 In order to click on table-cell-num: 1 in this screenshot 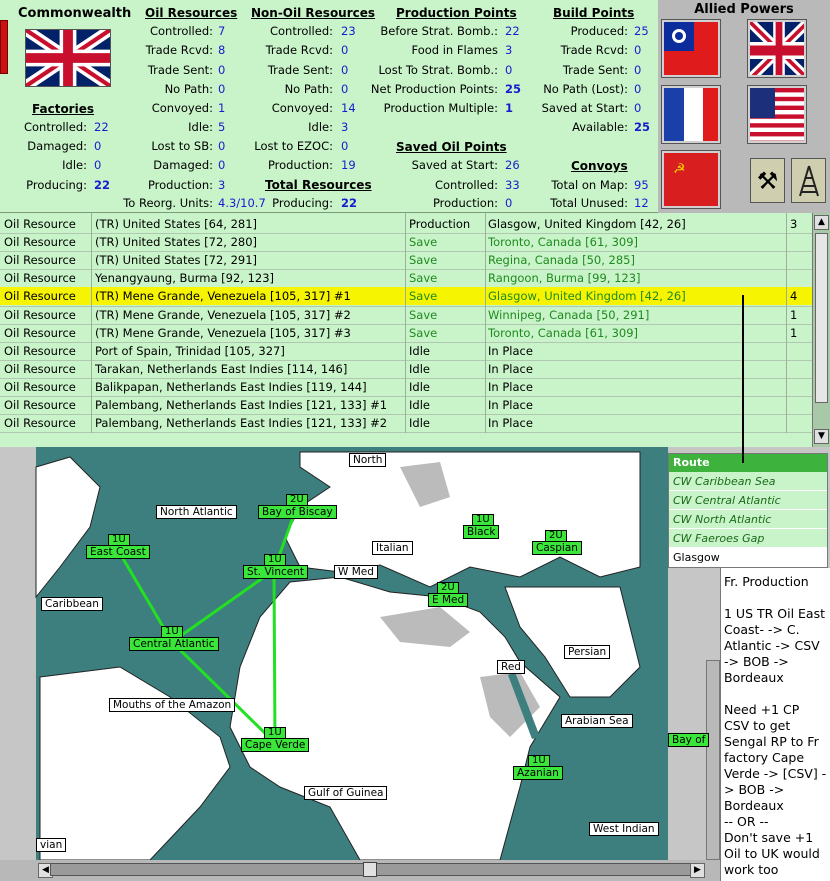, I will do `click(794, 314)`.